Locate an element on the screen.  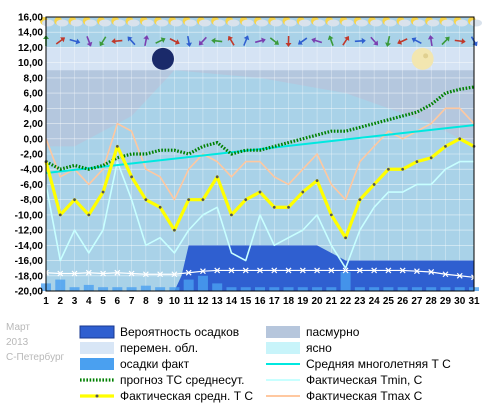
x-tick-label: 10 is located at coordinates (175, 301).